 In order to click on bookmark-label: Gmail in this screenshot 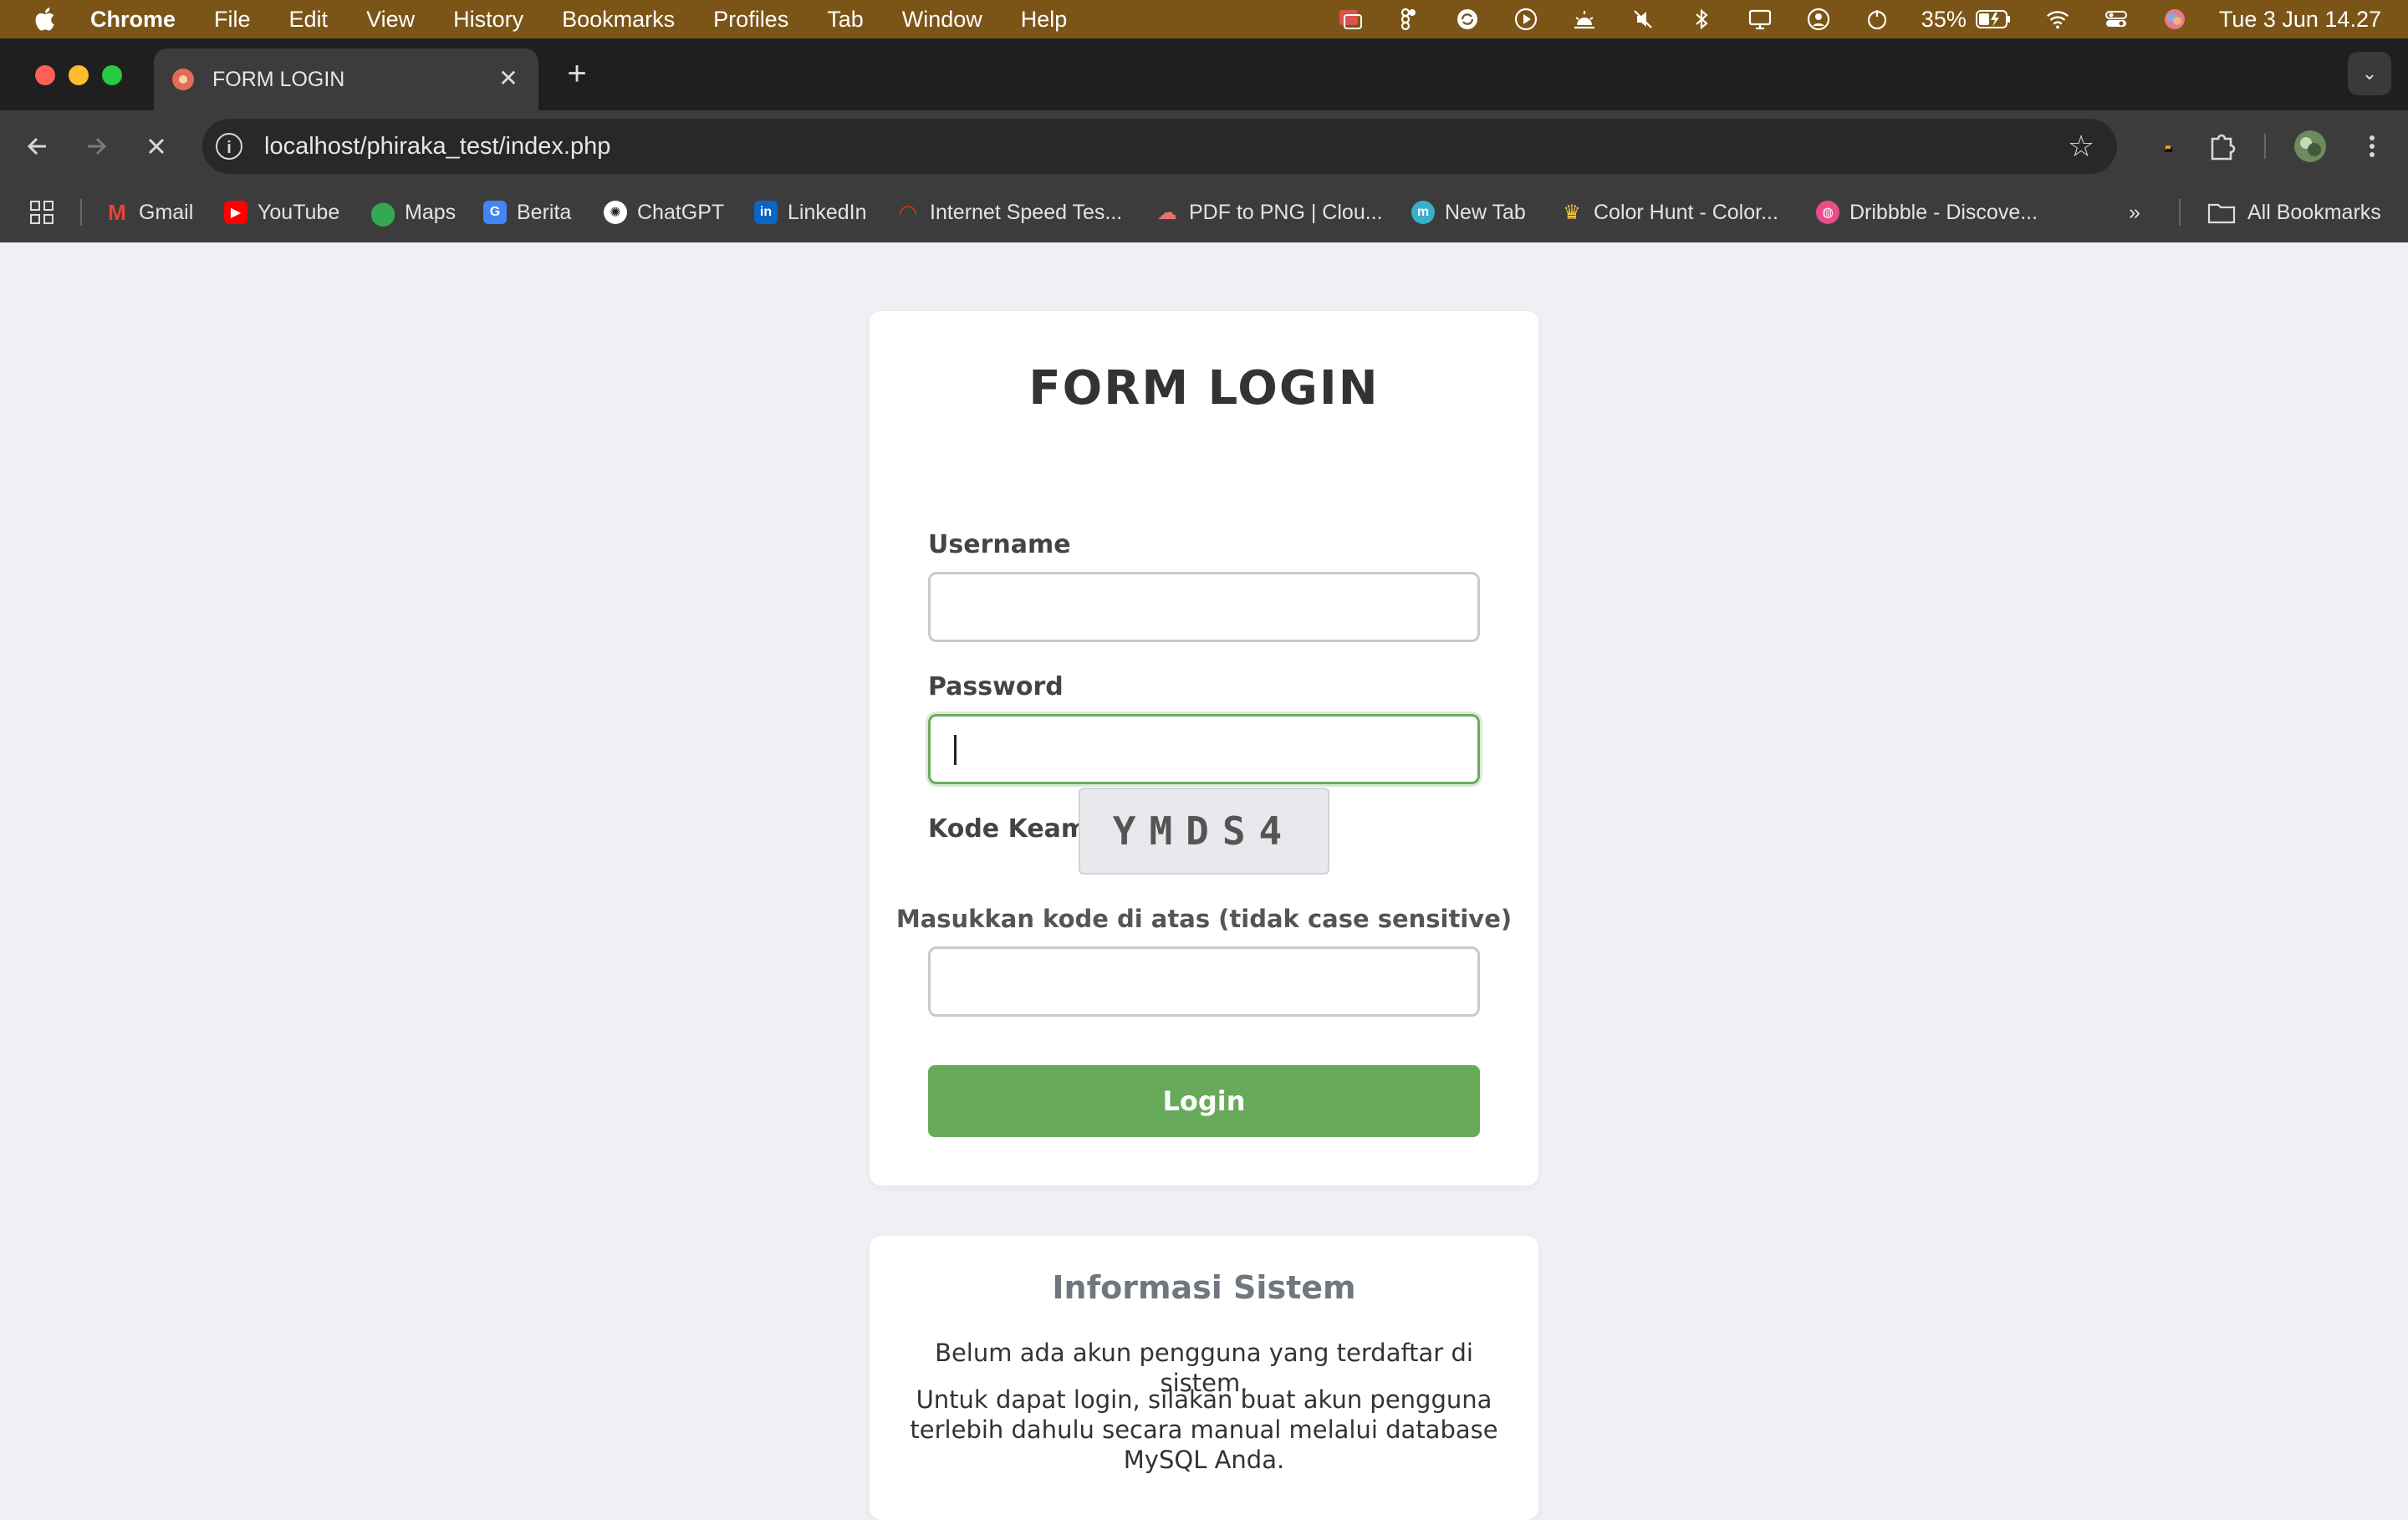, I will do `click(166, 212)`.